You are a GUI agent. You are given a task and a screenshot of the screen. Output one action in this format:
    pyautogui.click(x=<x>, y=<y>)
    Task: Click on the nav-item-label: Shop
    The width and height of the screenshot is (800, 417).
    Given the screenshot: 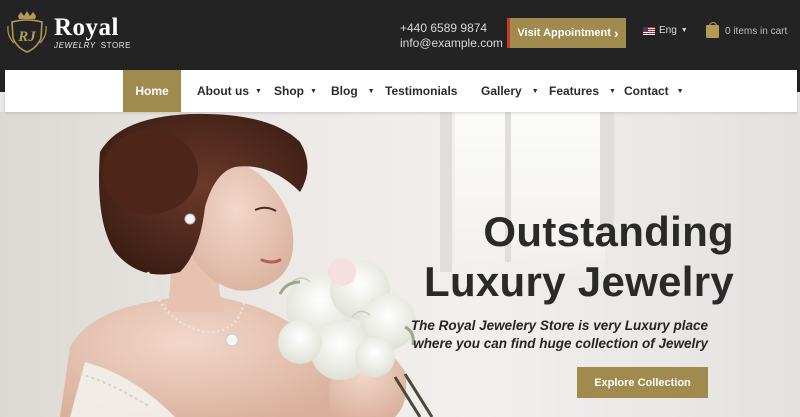 What is the action you would take?
    pyautogui.click(x=289, y=91)
    